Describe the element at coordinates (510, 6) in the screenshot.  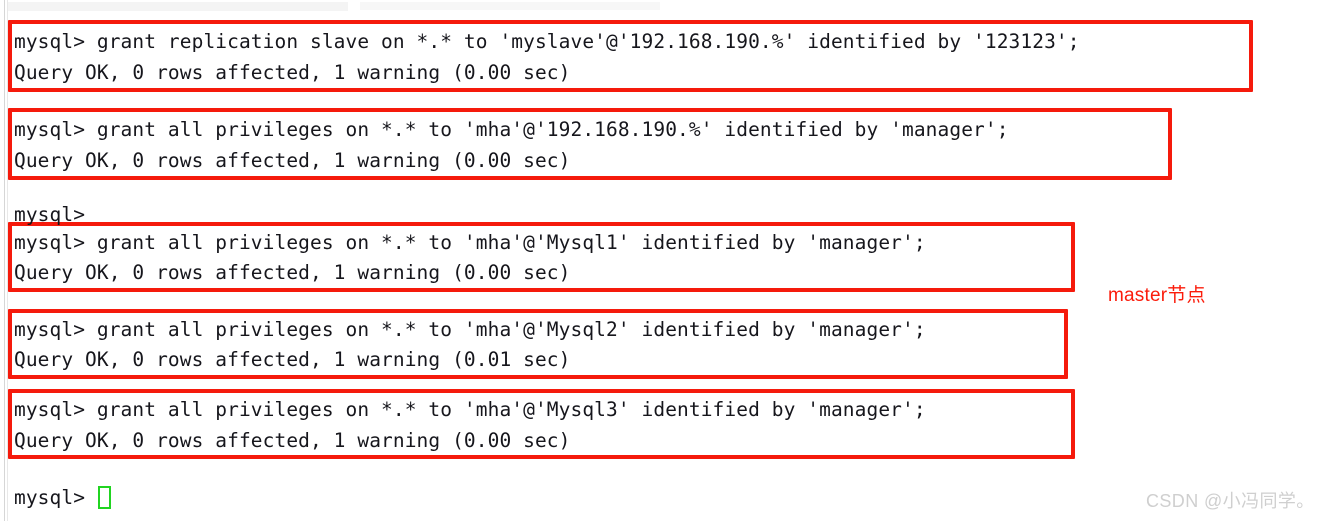
I see `top-edge-artifact-right` at that location.